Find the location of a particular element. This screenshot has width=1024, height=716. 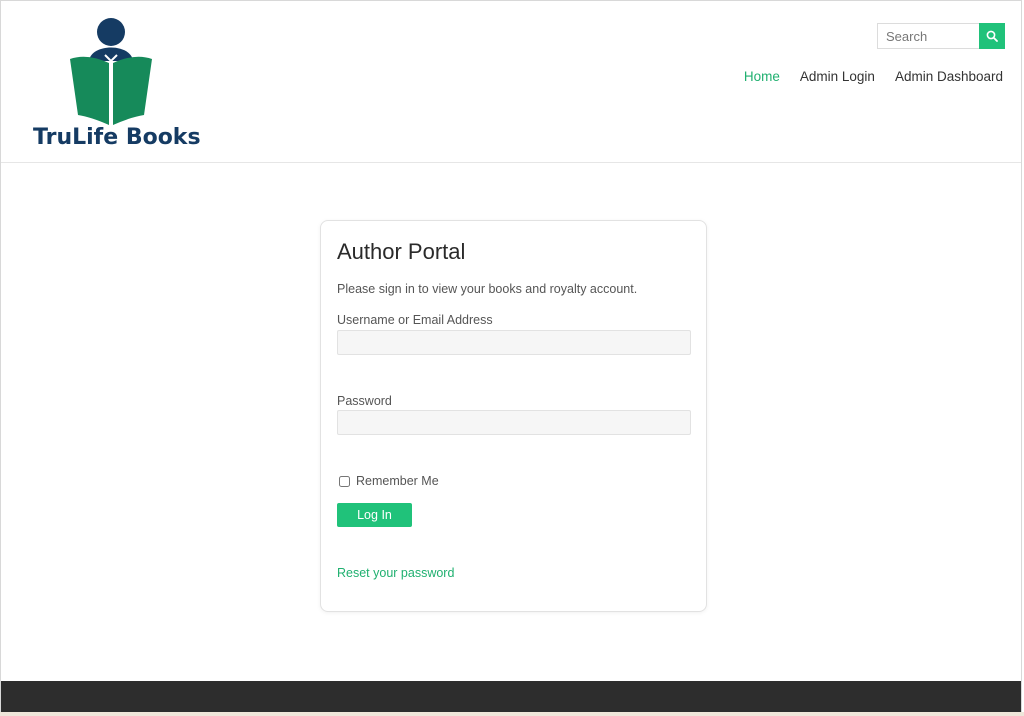

remember-me: Remember Me is located at coordinates (389, 481).